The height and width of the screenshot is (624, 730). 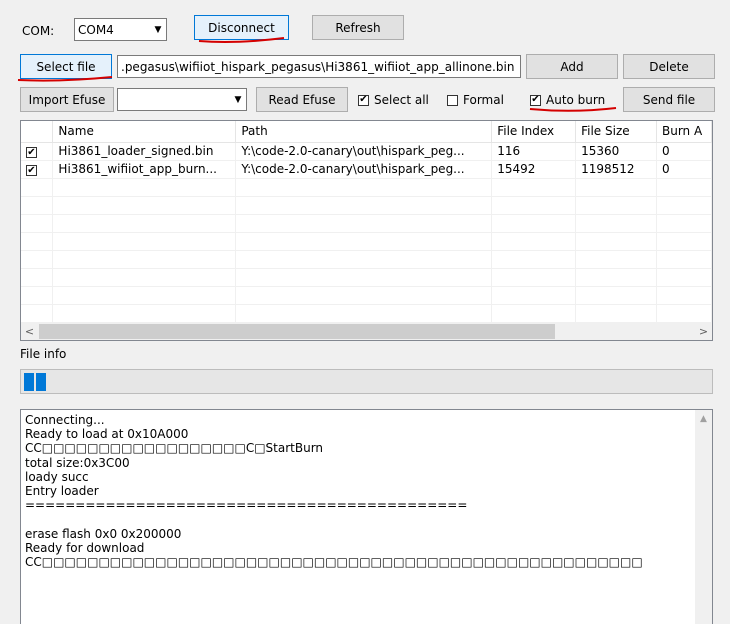 What do you see at coordinates (534, 132) in the screenshot?
I see `column-header-file-index: File Index` at bounding box center [534, 132].